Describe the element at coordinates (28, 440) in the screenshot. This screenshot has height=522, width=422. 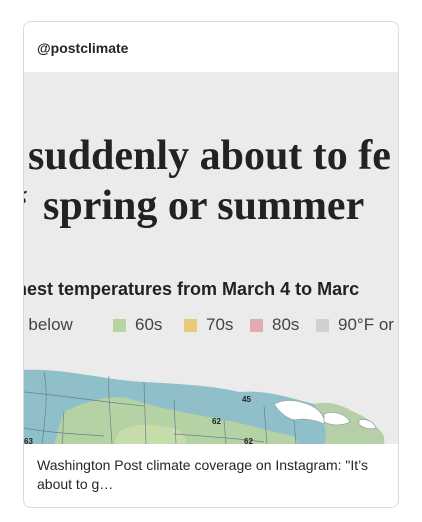
I see `map-label: 63` at that location.